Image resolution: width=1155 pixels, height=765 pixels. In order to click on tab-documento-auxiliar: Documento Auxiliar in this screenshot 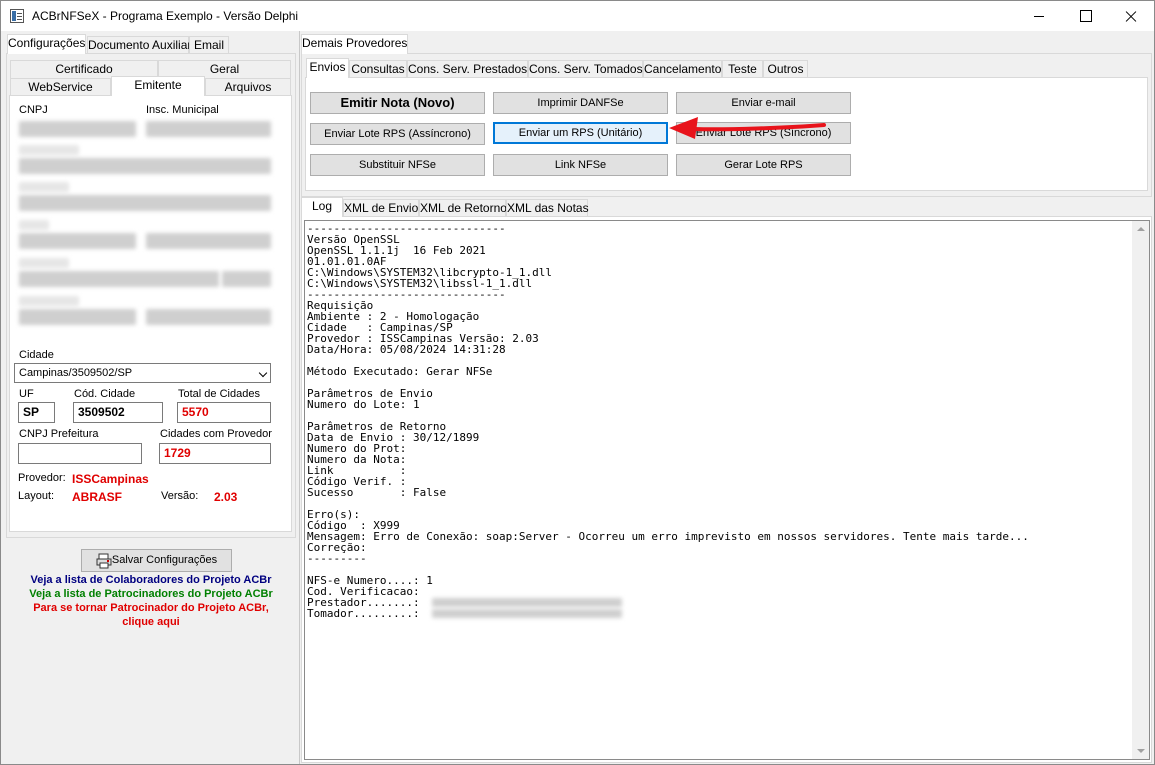, I will do `click(139, 45)`.